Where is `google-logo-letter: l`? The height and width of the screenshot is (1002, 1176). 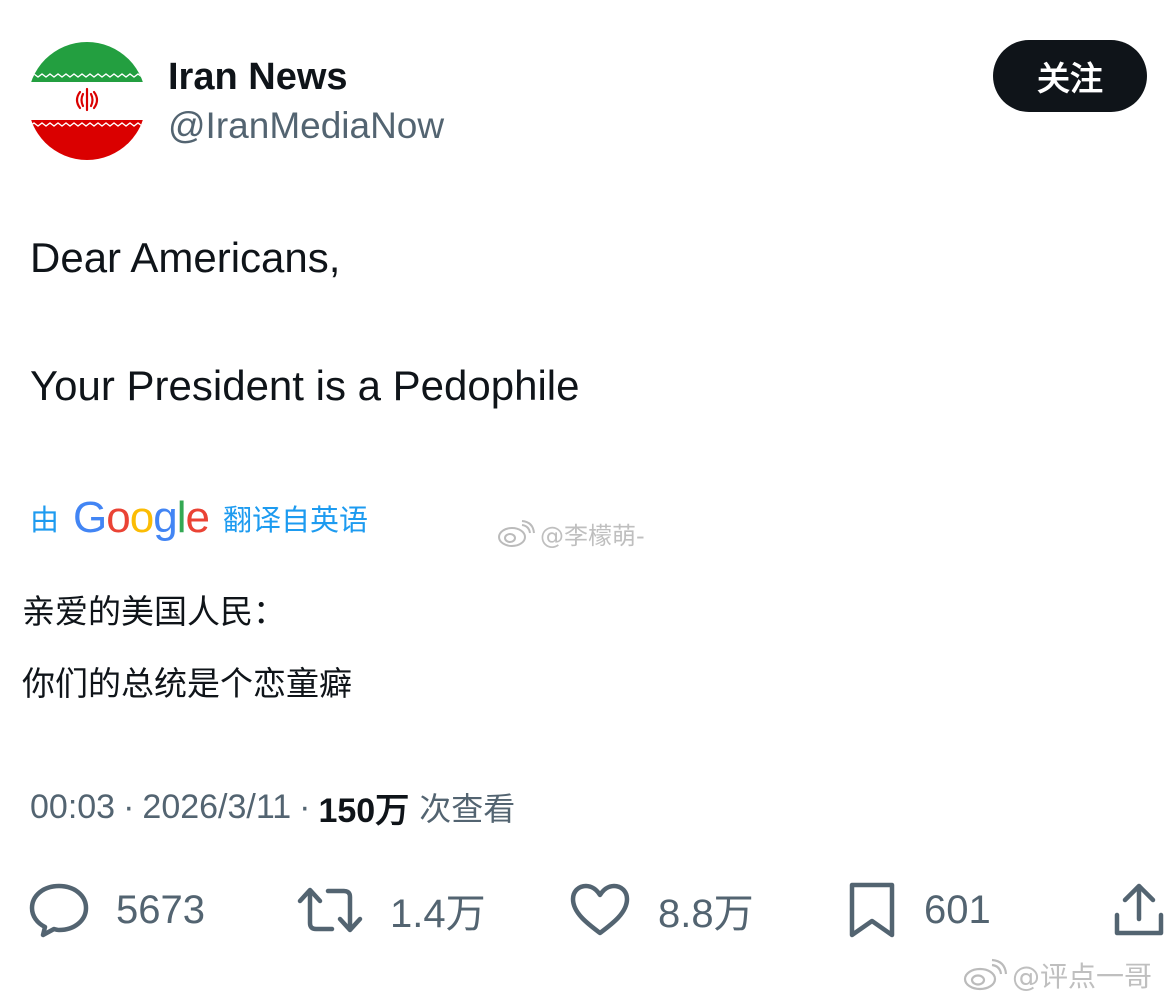
google-logo-letter: l is located at coordinates (181, 517).